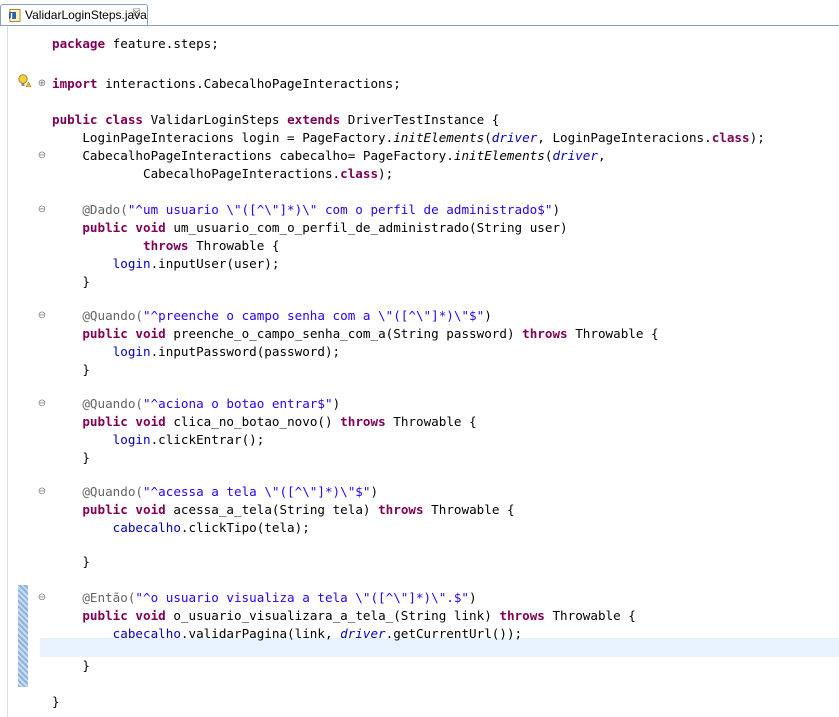  What do you see at coordinates (11, 16) in the screenshot?
I see `svg-text: J` at bounding box center [11, 16].